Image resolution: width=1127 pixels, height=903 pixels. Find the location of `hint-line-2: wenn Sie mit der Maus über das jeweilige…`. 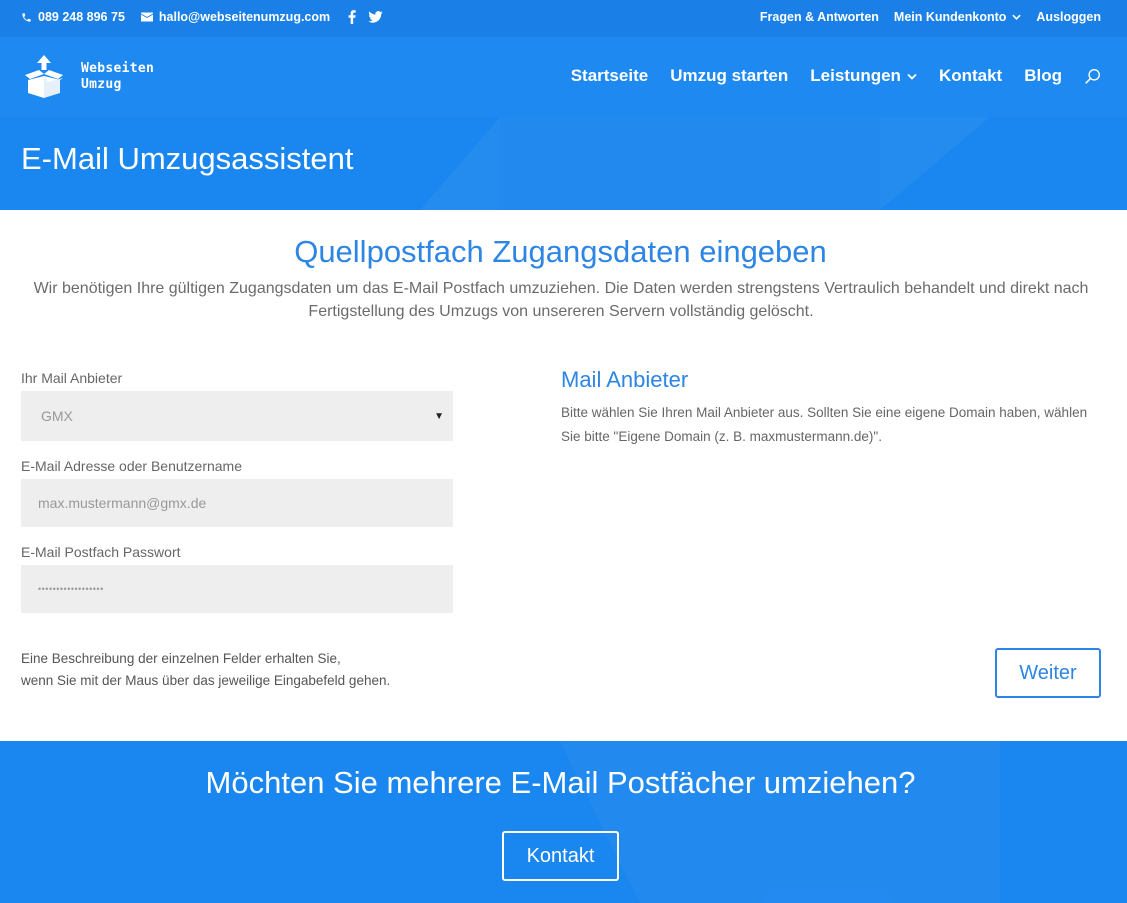

hint-line-2: wenn Sie mit der Maus über das jeweilige… is located at coordinates (206, 680).